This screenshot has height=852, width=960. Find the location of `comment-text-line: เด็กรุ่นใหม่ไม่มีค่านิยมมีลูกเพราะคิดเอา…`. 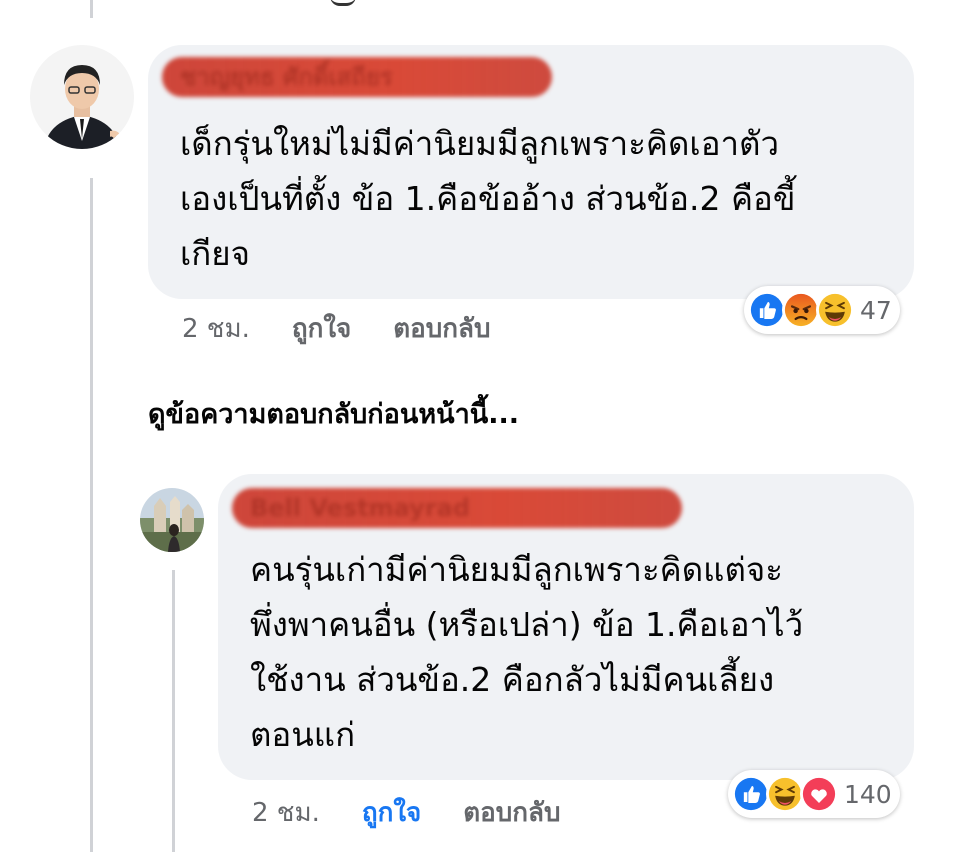

comment-text-line: เด็กรุ่นใหม่ไม่มีค่านิยมมีลูกเพราะคิดเอา… is located at coordinates (480, 143).